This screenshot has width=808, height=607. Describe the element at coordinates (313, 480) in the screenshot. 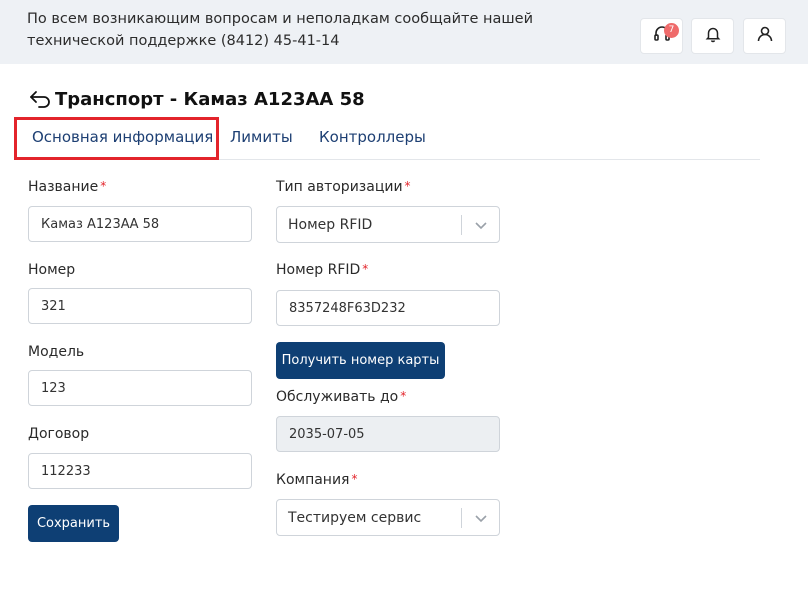

I see `company-label-text: Компания` at that location.